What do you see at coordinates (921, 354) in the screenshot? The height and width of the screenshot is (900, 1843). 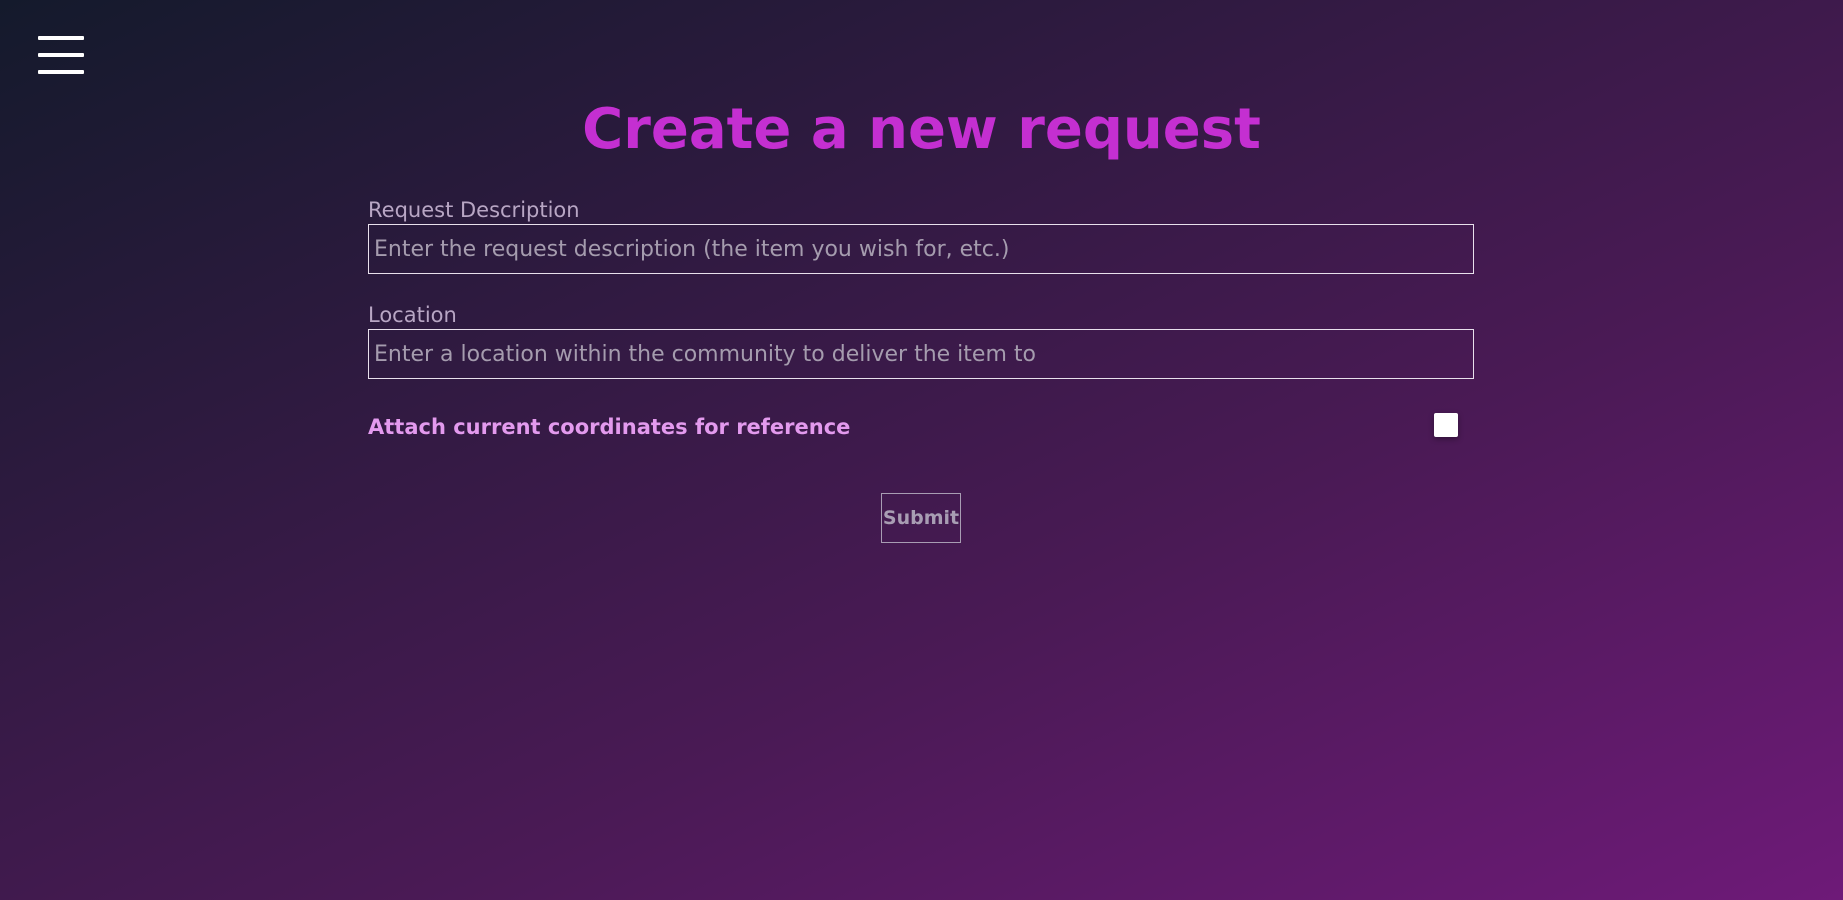 I see `location-input` at bounding box center [921, 354].